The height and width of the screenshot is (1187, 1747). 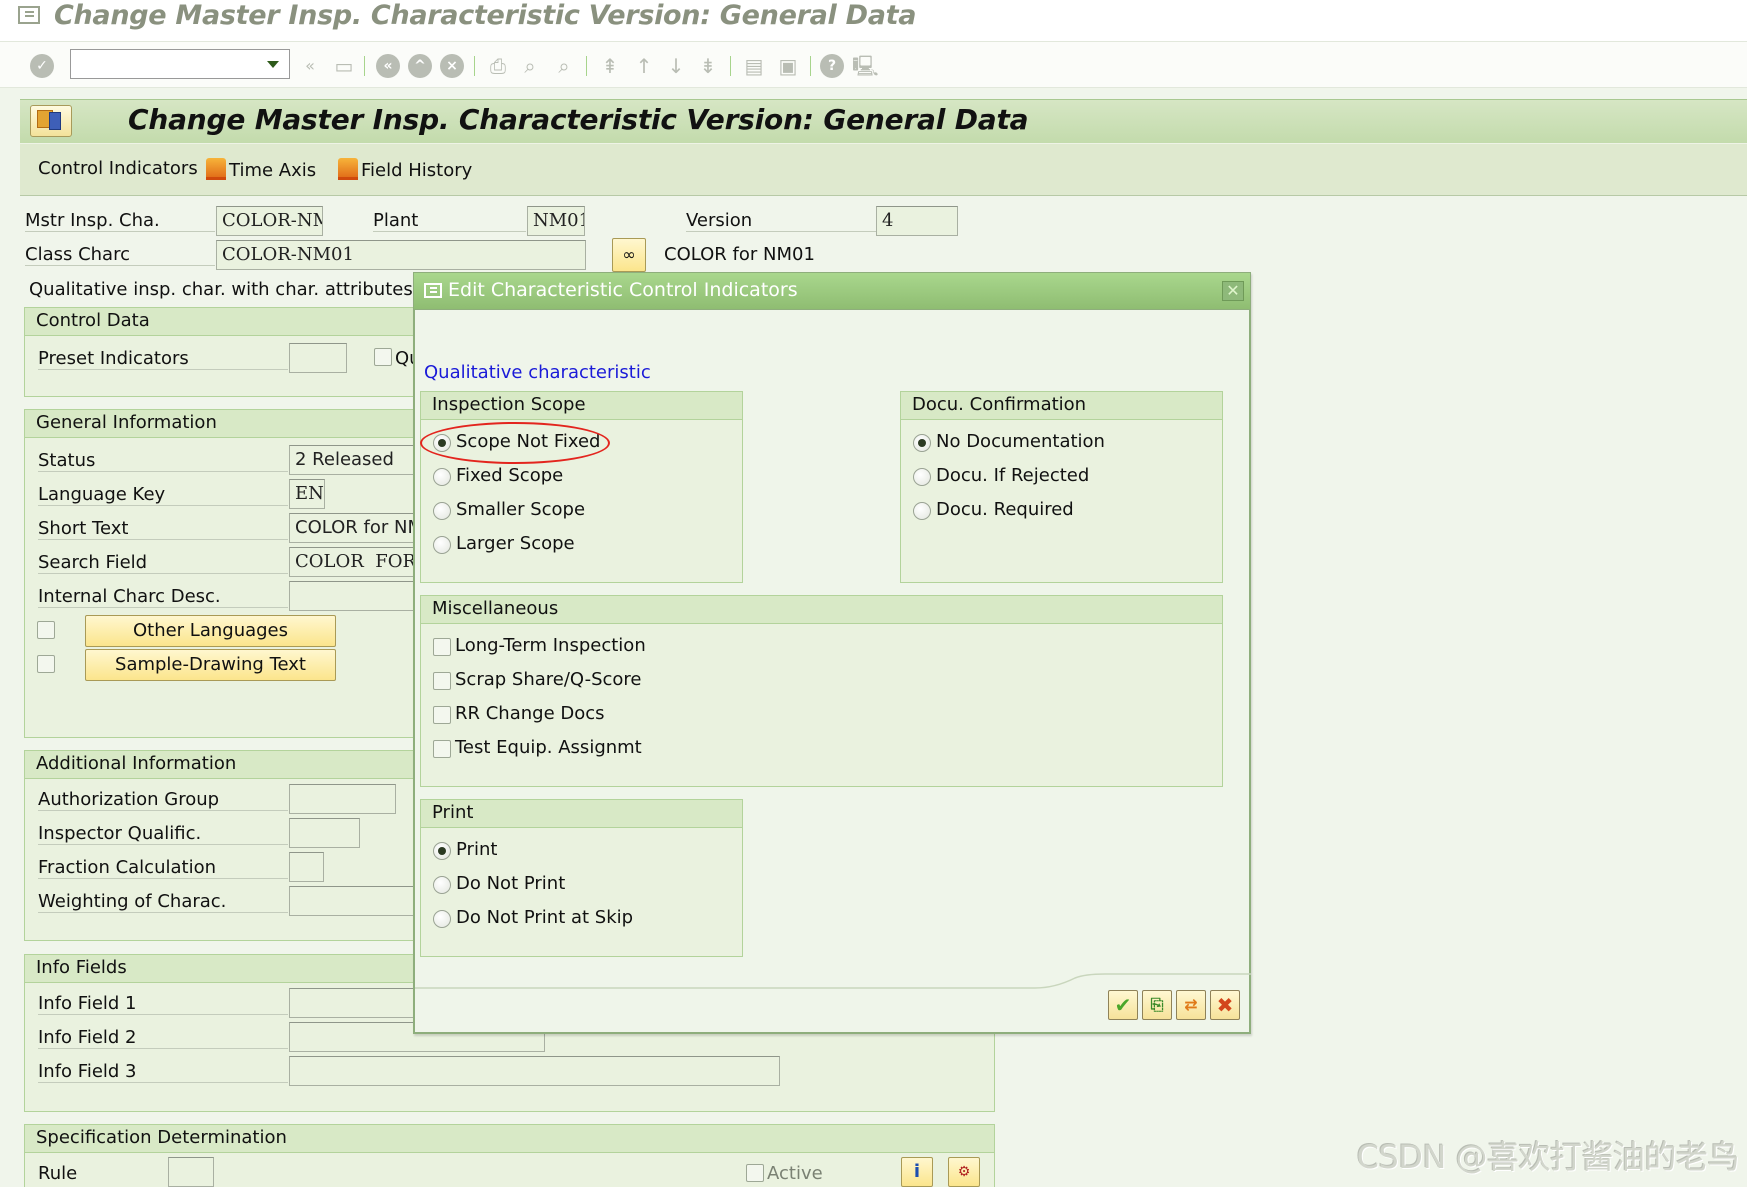 What do you see at coordinates (548, 747) in the screenshot?
I see `test-equip-assignmt-label: Test Equip. Assignmt` at bounding box center [548, 747].